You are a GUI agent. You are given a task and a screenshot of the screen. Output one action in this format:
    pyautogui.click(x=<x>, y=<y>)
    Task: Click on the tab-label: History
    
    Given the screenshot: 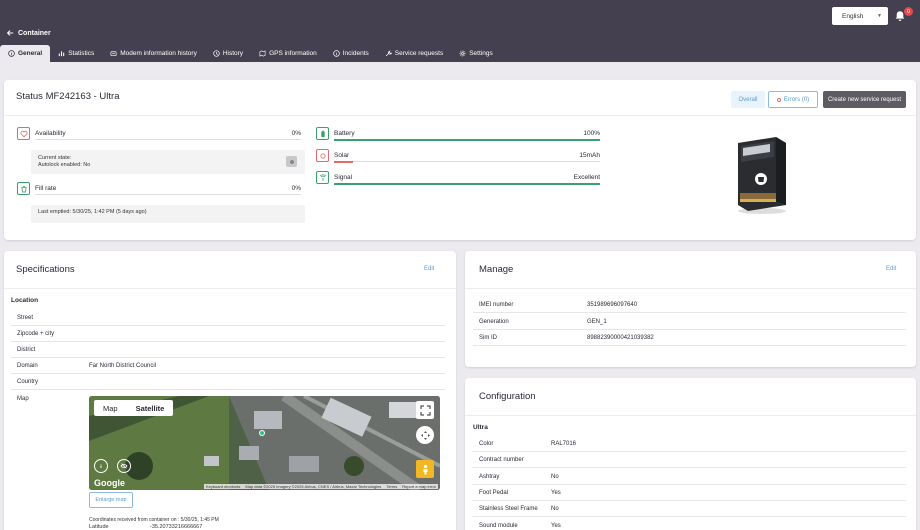 What is the action you would take?
    pyautogui.click(x=233, y=53)
    